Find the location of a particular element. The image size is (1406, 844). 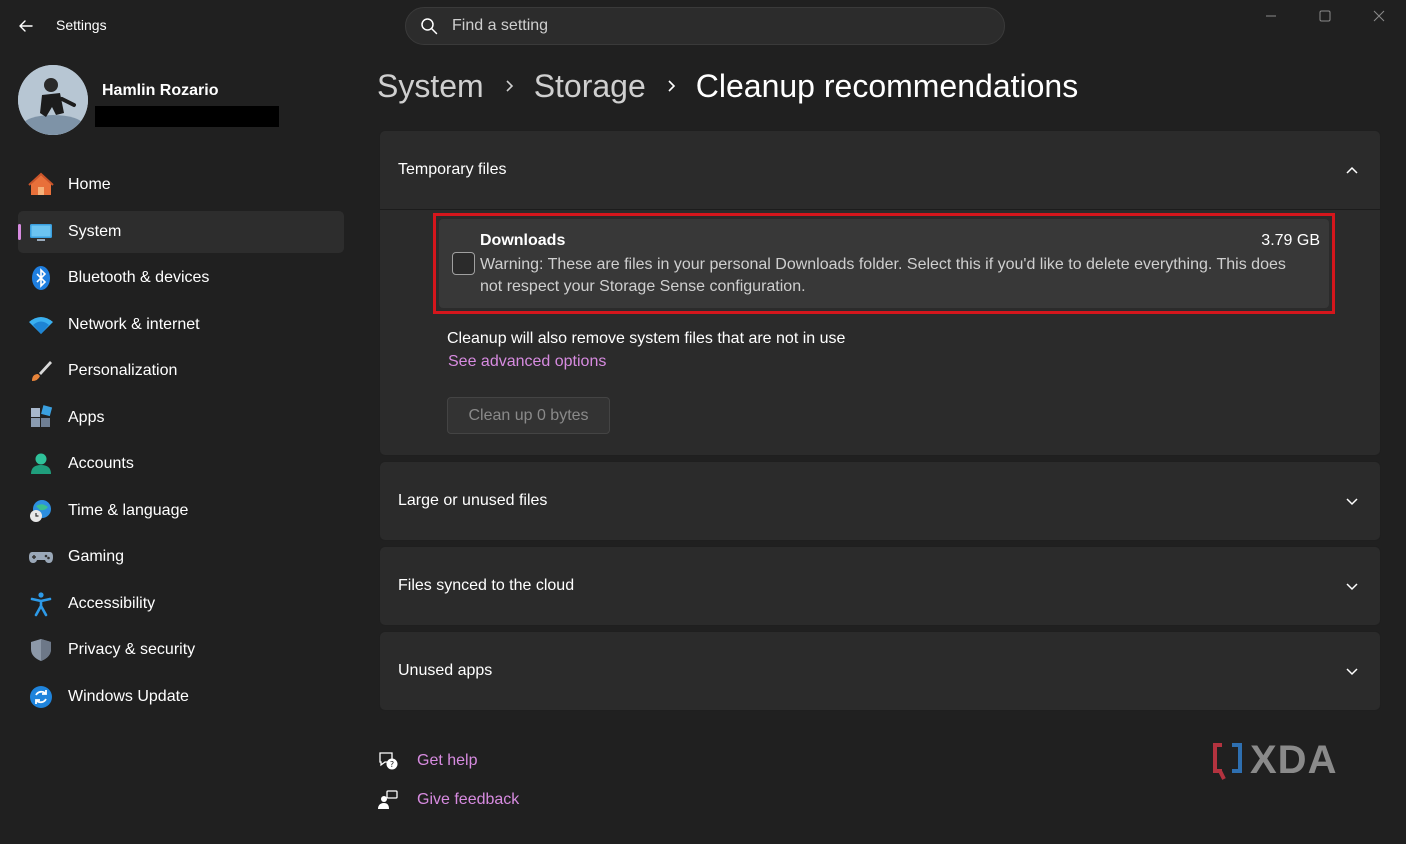

card-title: Temporary files is located at coordinates (452, 169).